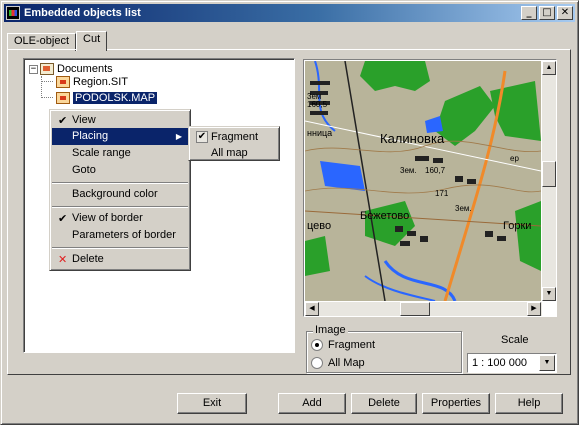 This screenshot has height=425, width=579. What do you see at coordinates (384, 403) in the screenshot?
I see `delete-button: Delete` at bounding box center [384, 403].